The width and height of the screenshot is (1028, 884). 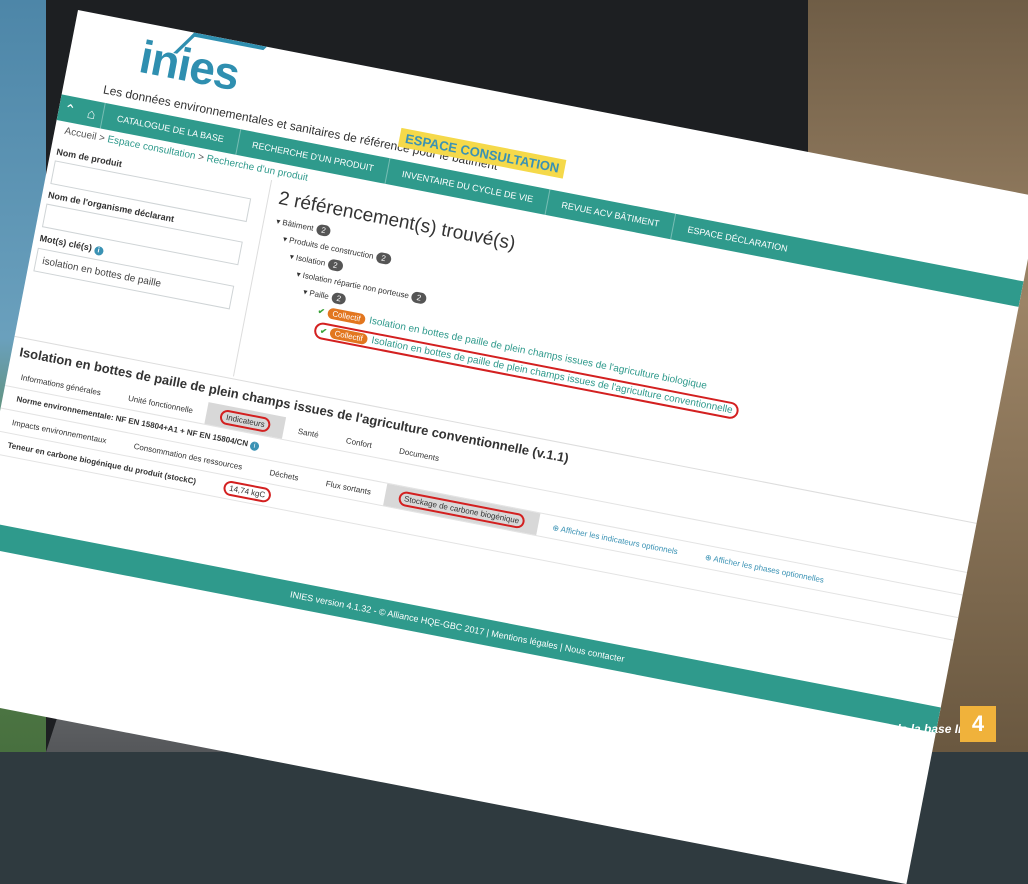 What do you see at coordinates (359, 442) in the screenshot?
I see `tab-confort: Confort` at bounding box center [359, 442].